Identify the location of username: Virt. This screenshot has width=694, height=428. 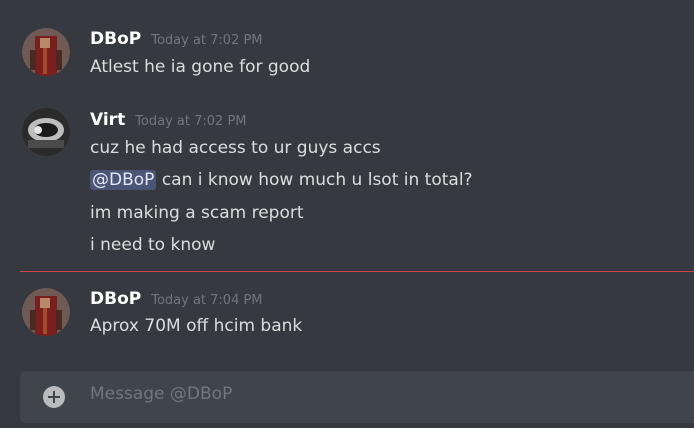
(107, 120).